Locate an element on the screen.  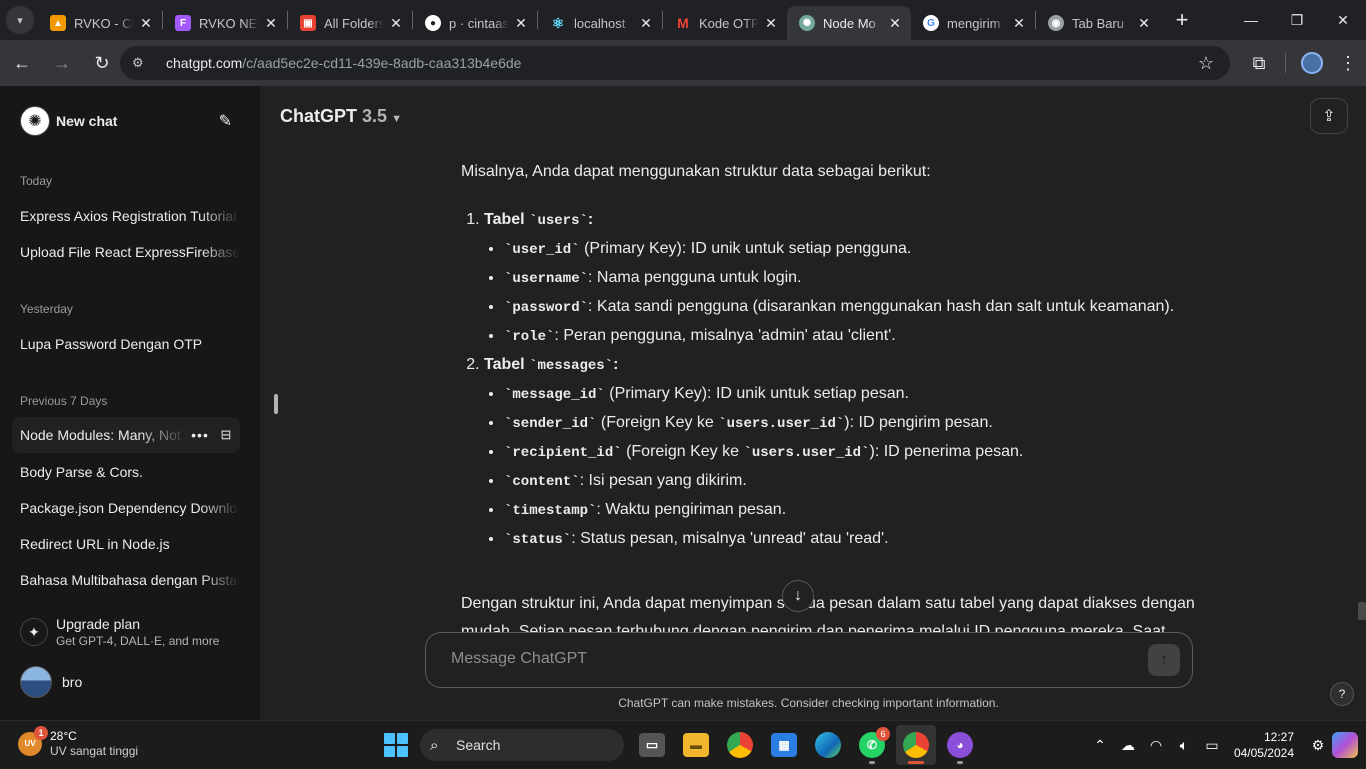
browser-tab-active: ✺ Node Mo ✕ is located at coordinates (849, 23).